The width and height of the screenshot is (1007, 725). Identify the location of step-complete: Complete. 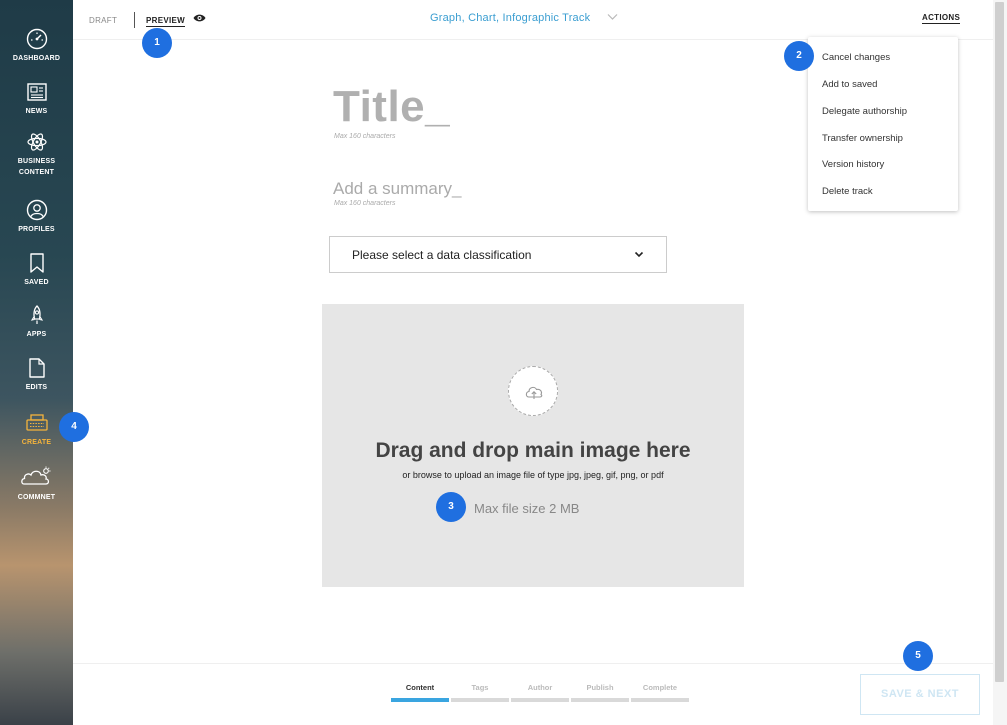
(660, 687).